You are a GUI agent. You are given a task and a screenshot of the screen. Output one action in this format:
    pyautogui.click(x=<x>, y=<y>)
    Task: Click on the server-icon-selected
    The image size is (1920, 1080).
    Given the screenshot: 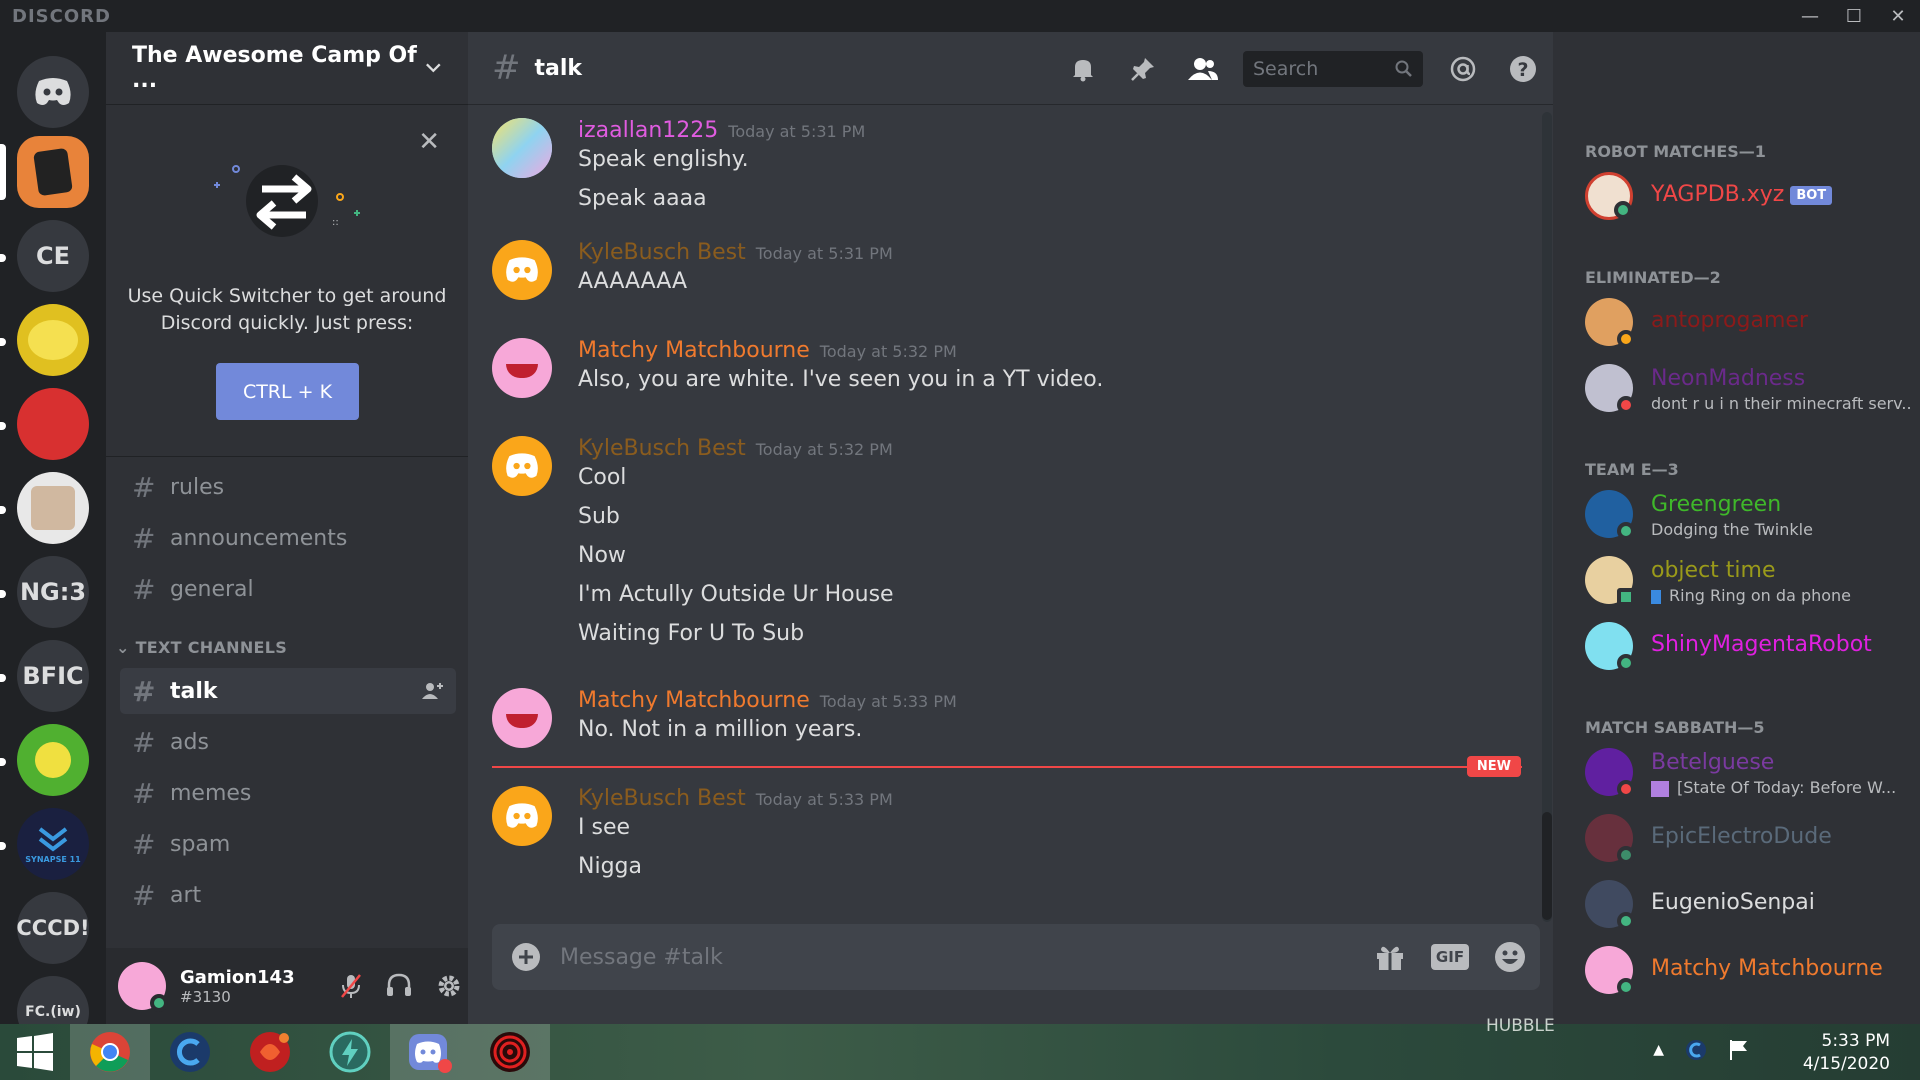 What is the action you would take?
    pyautogui.click(x=53, y=172)
    